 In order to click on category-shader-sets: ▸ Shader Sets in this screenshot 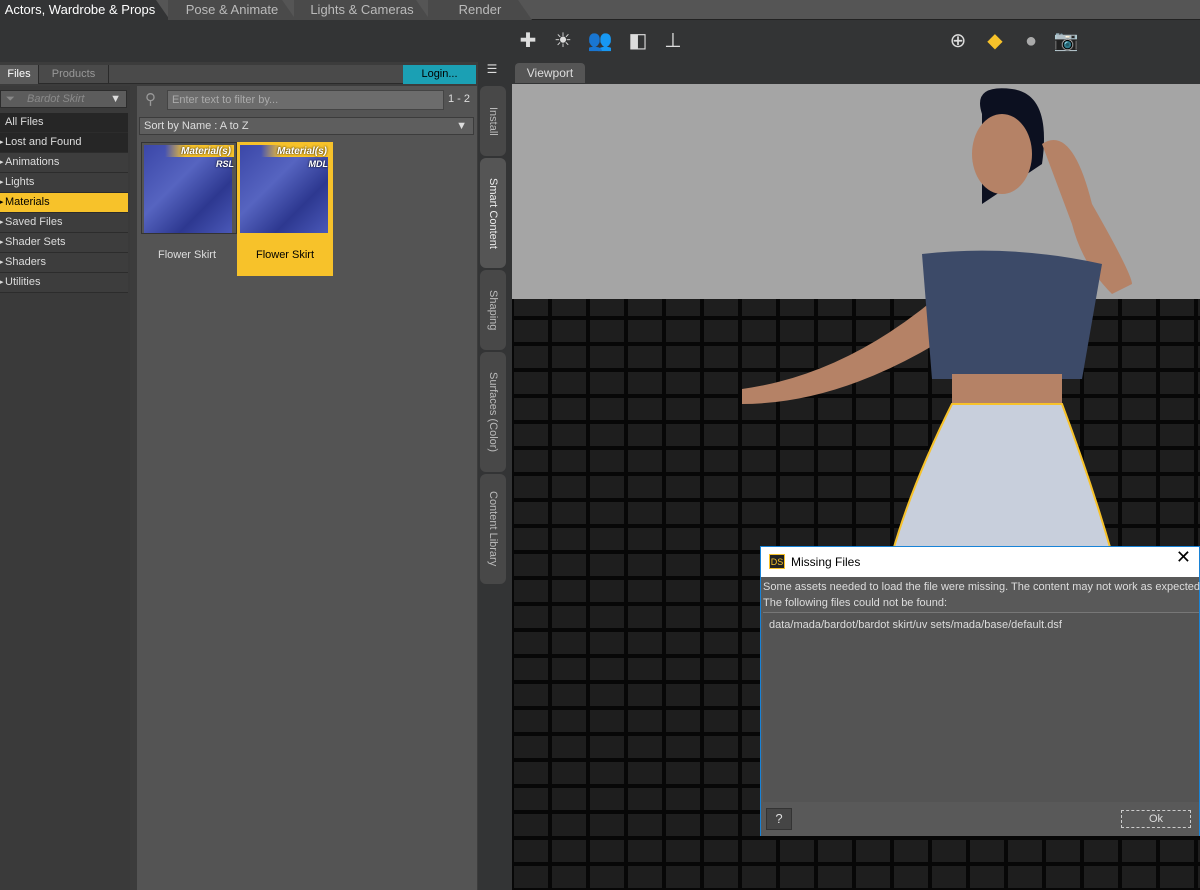, I will do `click(64, 243)`.